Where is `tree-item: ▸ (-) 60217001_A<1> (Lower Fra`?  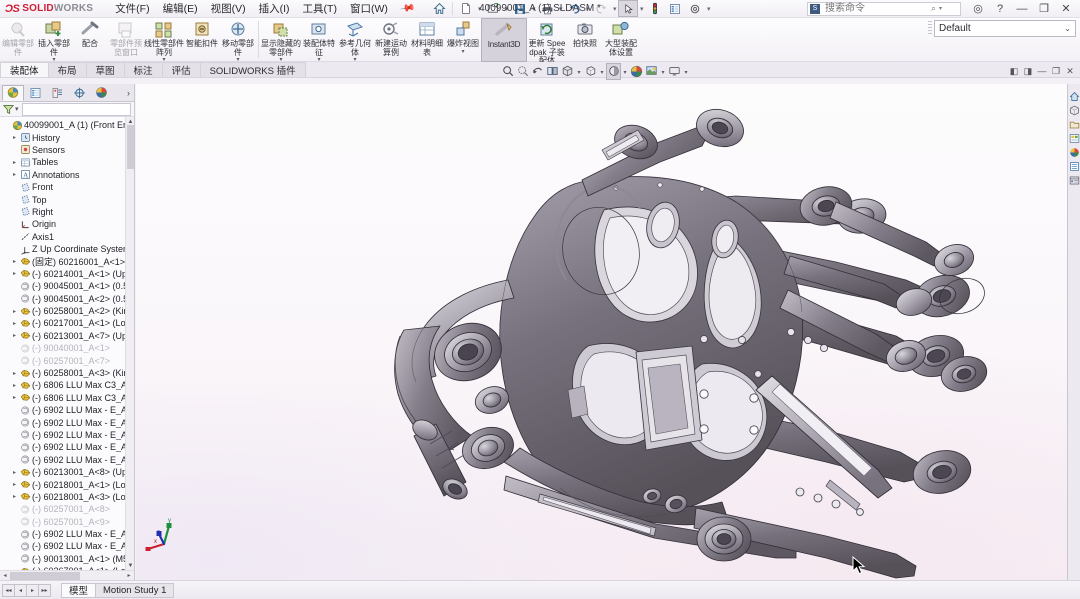
tree-item: ▸ (-) 60217001_A<1> (Lower Fra is located at coordinates (67, 323).